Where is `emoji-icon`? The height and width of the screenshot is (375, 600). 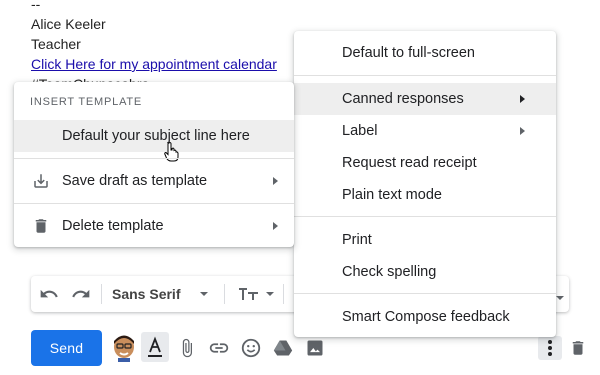 emoji-icon is located at coordinates (251, 348).